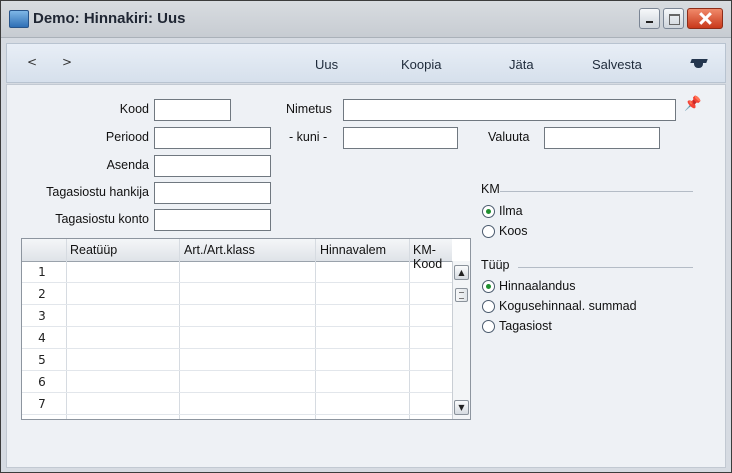 This screenshot has width=732, height=473. I want to click on table-row: 3, so click(237, 316).